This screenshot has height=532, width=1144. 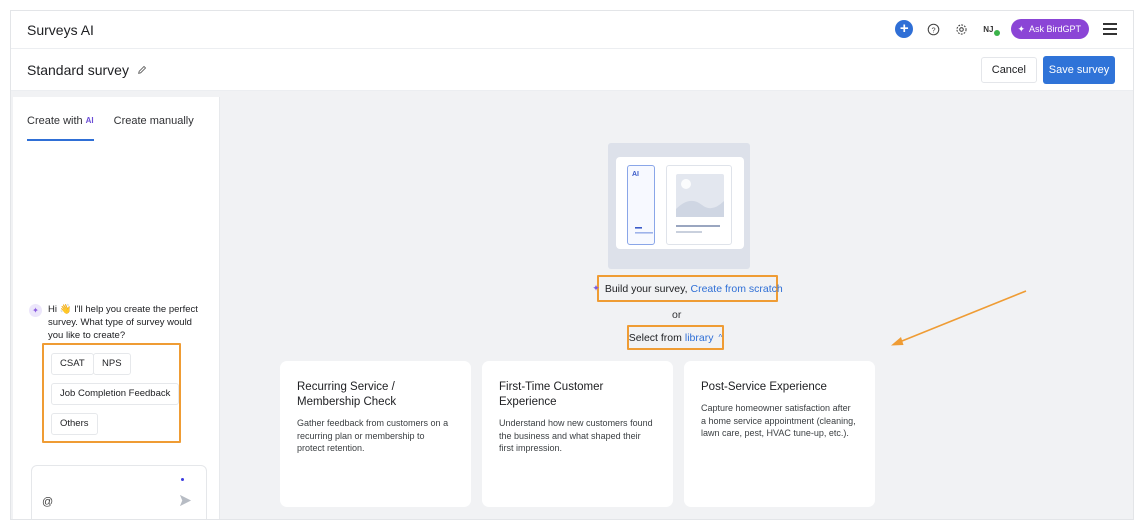 I want to click on cancel-button: Cancel, so click(x=1008, y=70).